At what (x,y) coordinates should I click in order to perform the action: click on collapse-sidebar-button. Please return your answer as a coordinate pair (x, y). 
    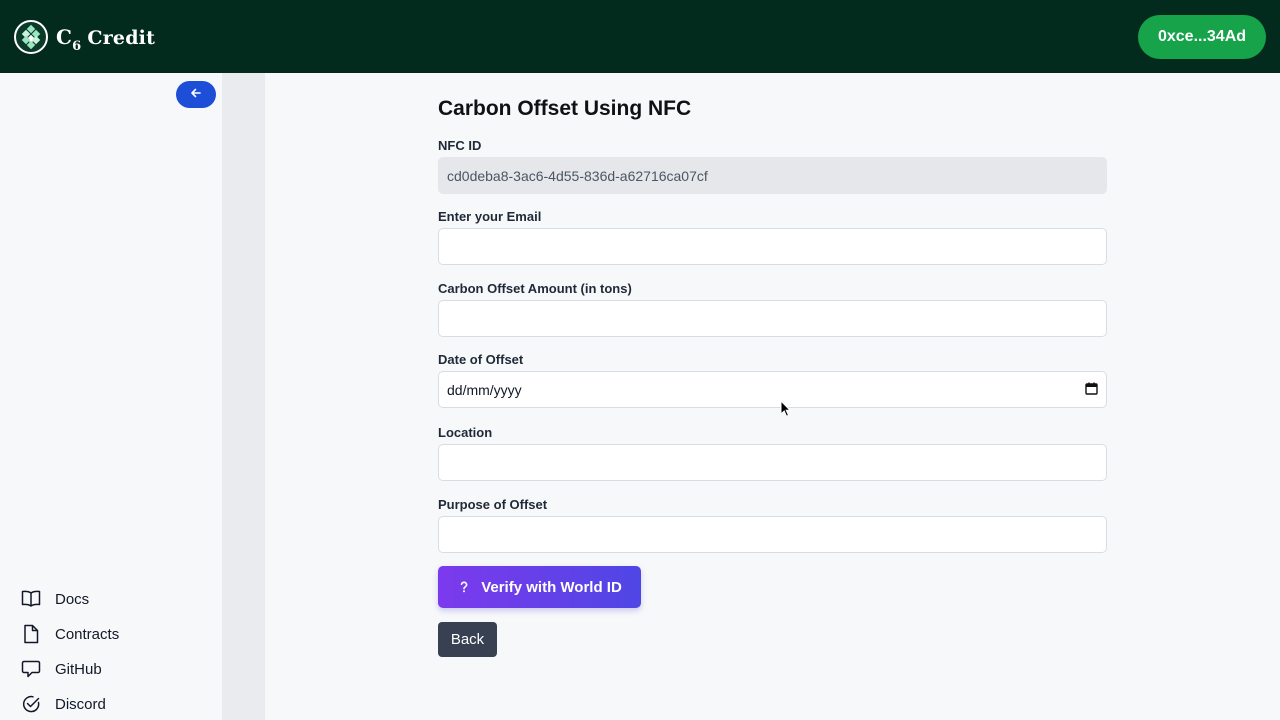
    Looking at the image, I should click on (196, 94).